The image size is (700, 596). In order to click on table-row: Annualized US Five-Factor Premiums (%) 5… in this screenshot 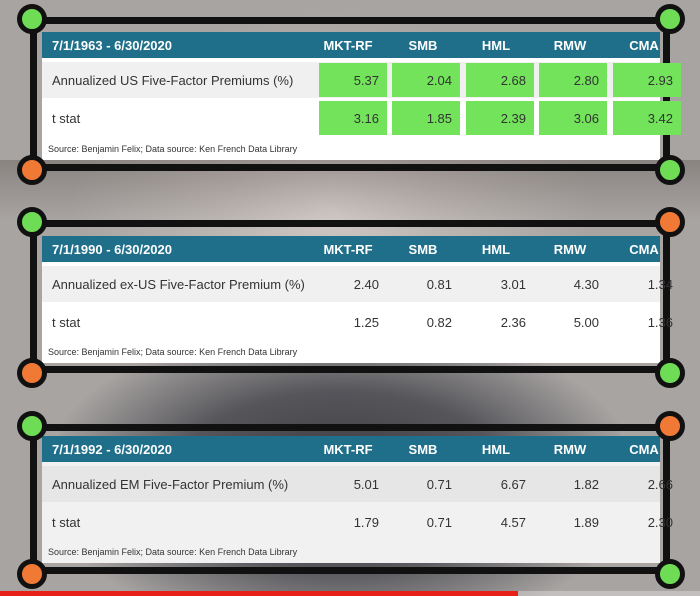, I will do `click(361, 80)`.